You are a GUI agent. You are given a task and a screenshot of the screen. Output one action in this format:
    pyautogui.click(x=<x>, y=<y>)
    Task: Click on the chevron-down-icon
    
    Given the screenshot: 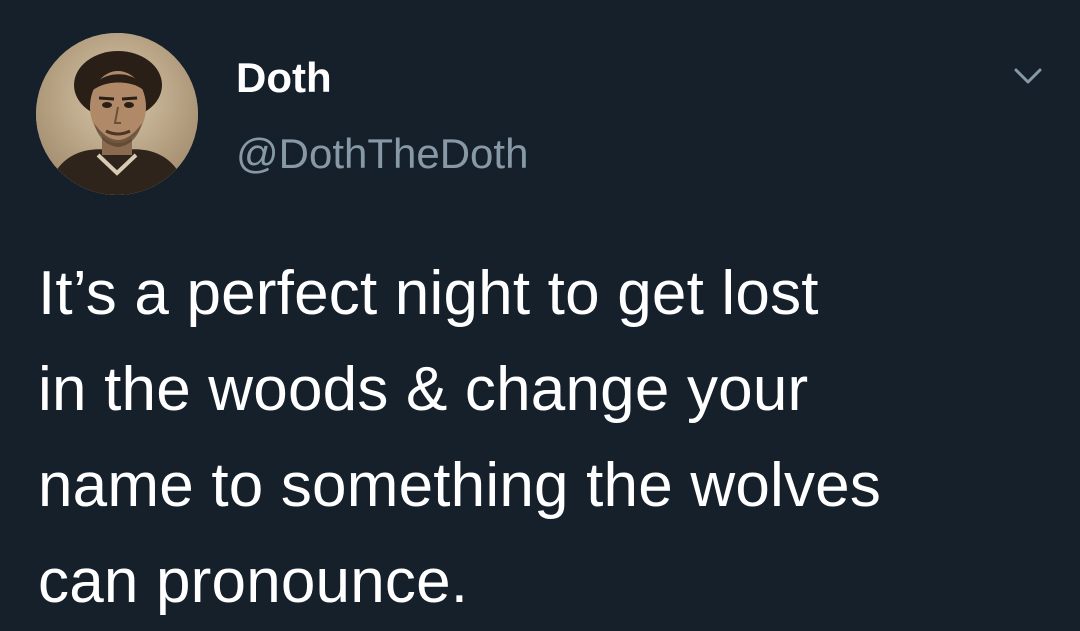 What is the action you would take?
    pyautogui.click(x=1028, y=76)
    